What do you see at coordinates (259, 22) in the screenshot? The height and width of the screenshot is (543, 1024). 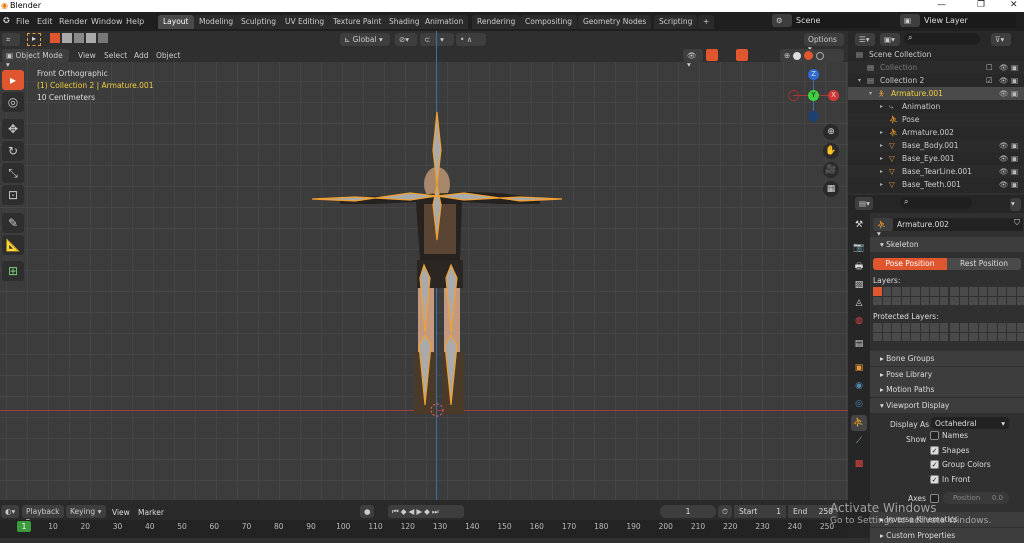 I see `workspace-tab-sculpting: Sculpting` at bounding box center [259, 22].